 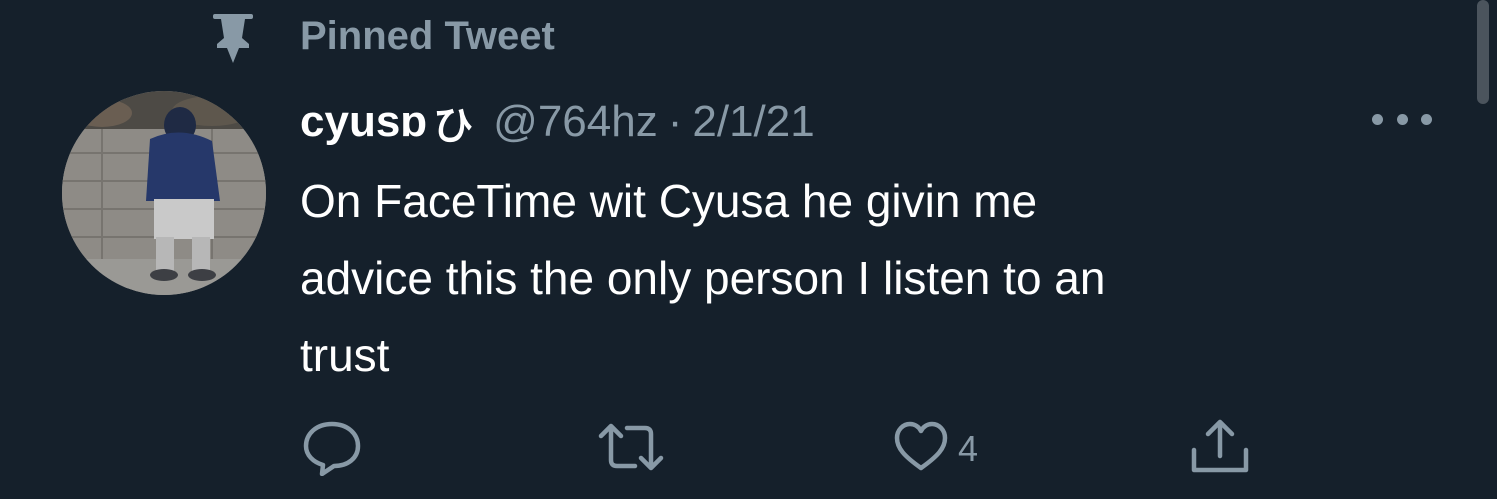 I want to click on reply-icon, so click(x=332, y=449).